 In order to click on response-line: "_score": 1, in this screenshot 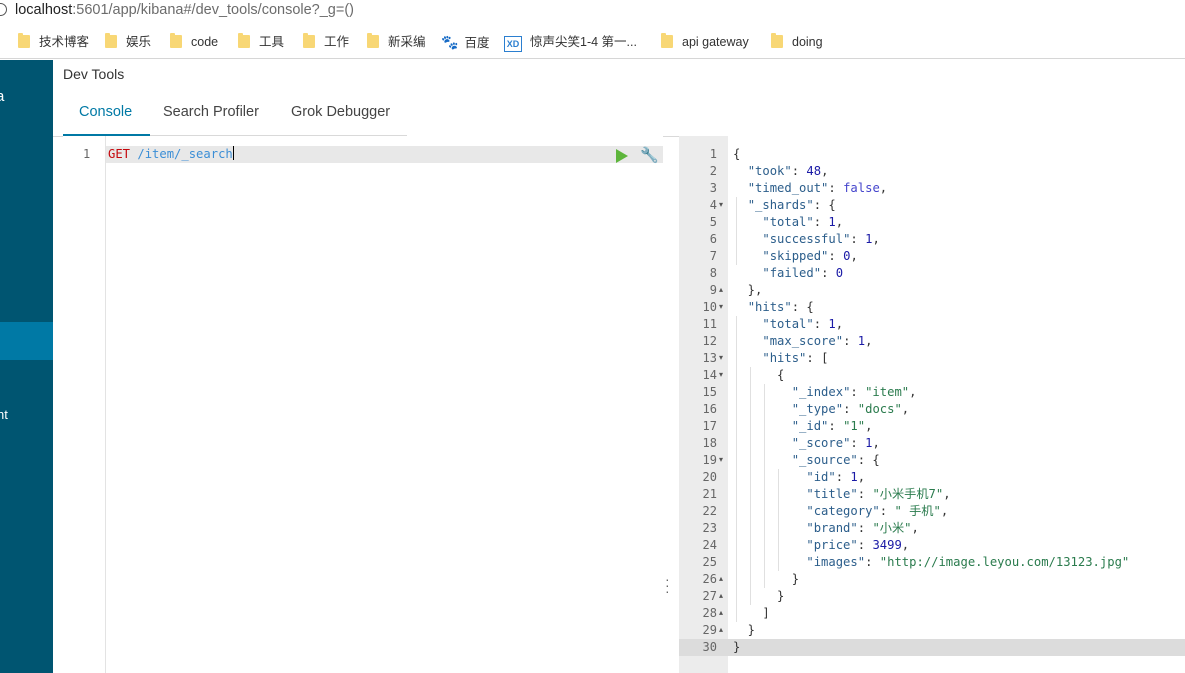, I will do `click(835, 443)`.